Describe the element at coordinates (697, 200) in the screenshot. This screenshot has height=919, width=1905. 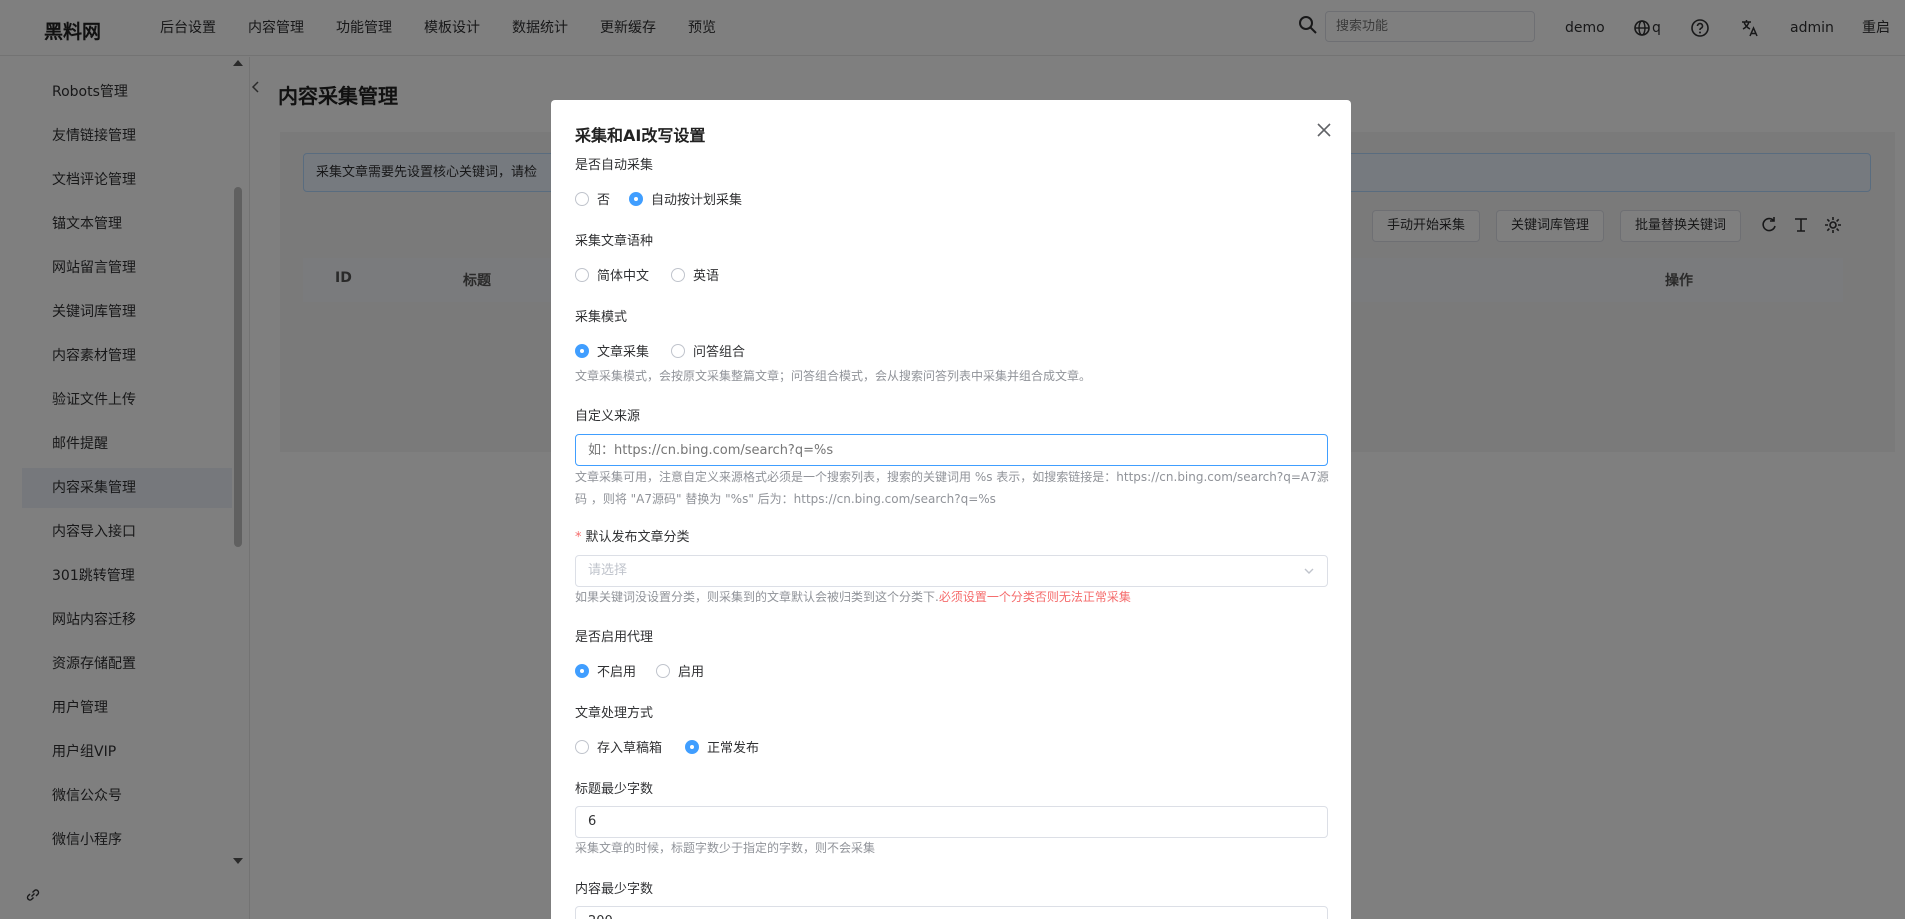
I see `radio-label: 自动按计划采集` at that location.